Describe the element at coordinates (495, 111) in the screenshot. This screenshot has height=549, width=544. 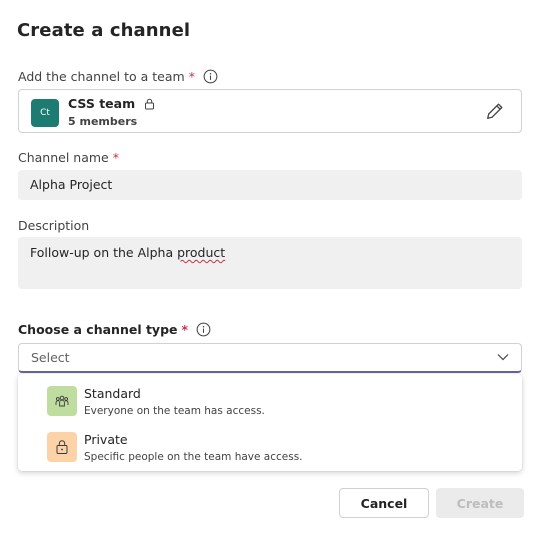
I see `edit-pencil-icon` at that location.